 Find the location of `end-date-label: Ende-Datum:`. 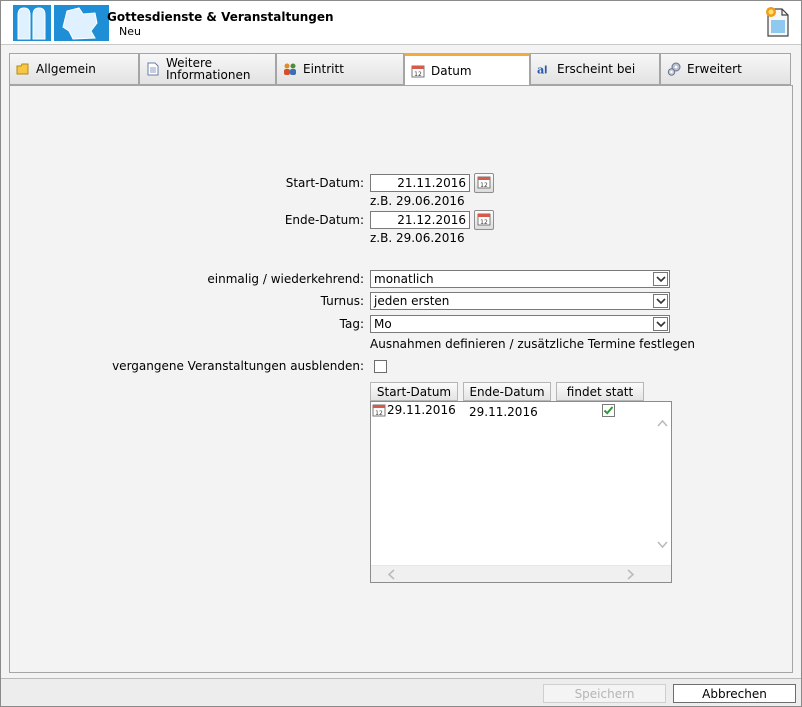

end-date-label: Ende-Datum: is located at coordinates (324, 220).